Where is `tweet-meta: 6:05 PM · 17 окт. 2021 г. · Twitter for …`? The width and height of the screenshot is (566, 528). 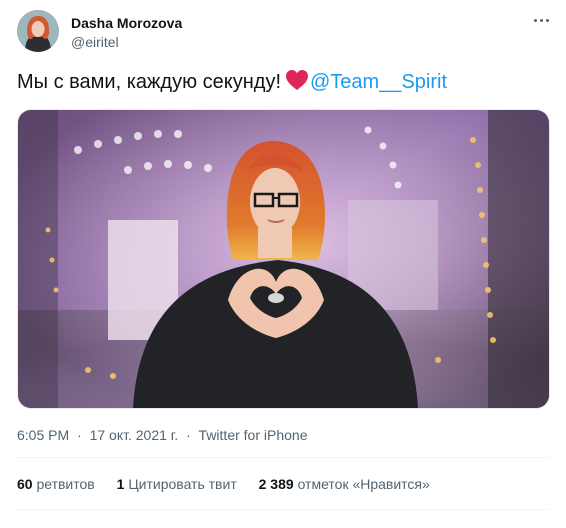 tweet-meta: 6:05 PM · 17 окт. 2021 г. · Twitter for … is located at coordinates (162, 435).